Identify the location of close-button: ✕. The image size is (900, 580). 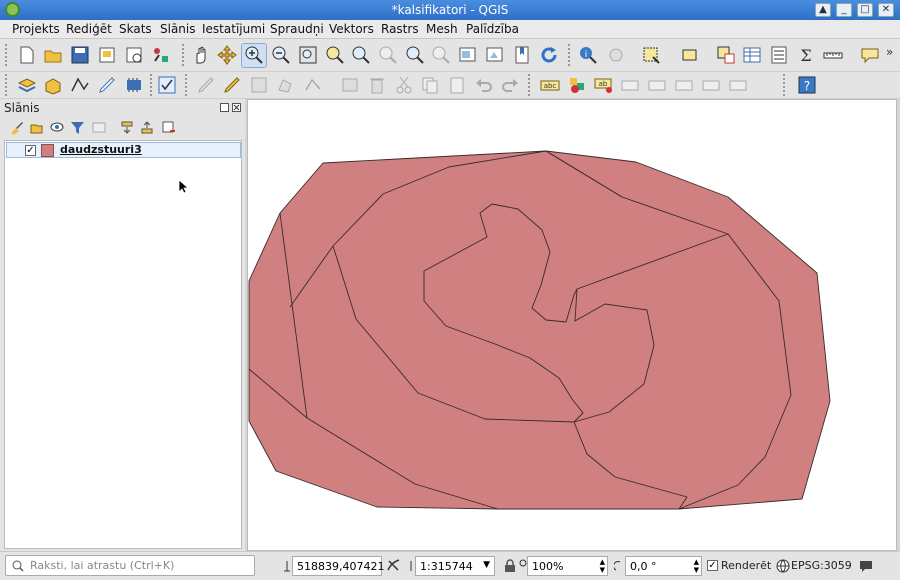
(886, 10).